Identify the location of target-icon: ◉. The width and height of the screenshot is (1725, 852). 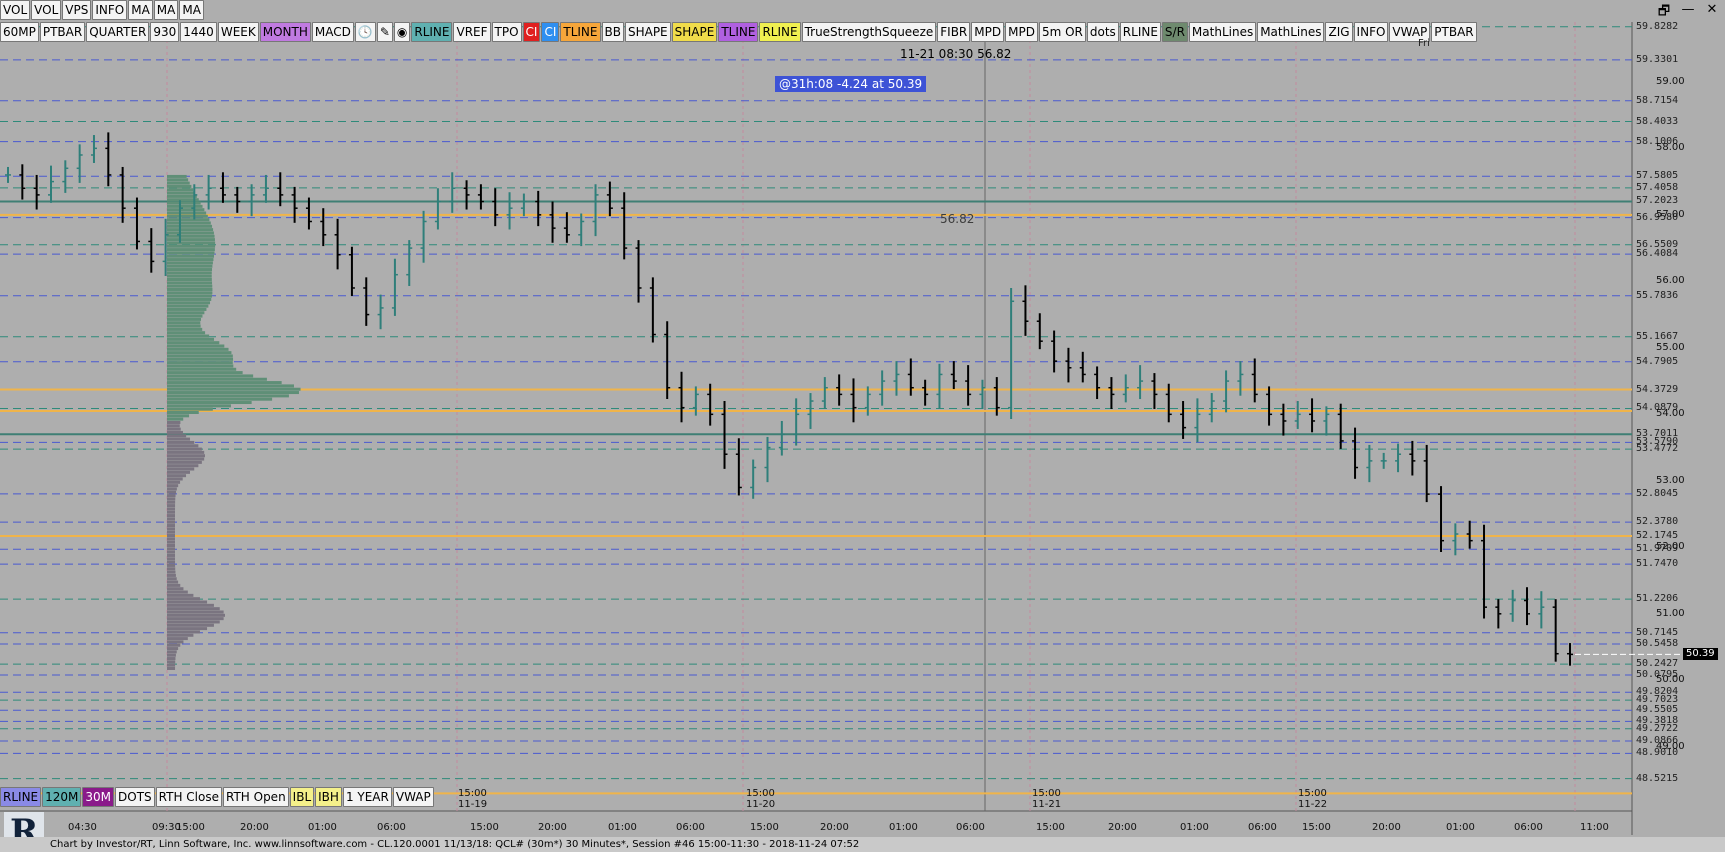
(402, 32).